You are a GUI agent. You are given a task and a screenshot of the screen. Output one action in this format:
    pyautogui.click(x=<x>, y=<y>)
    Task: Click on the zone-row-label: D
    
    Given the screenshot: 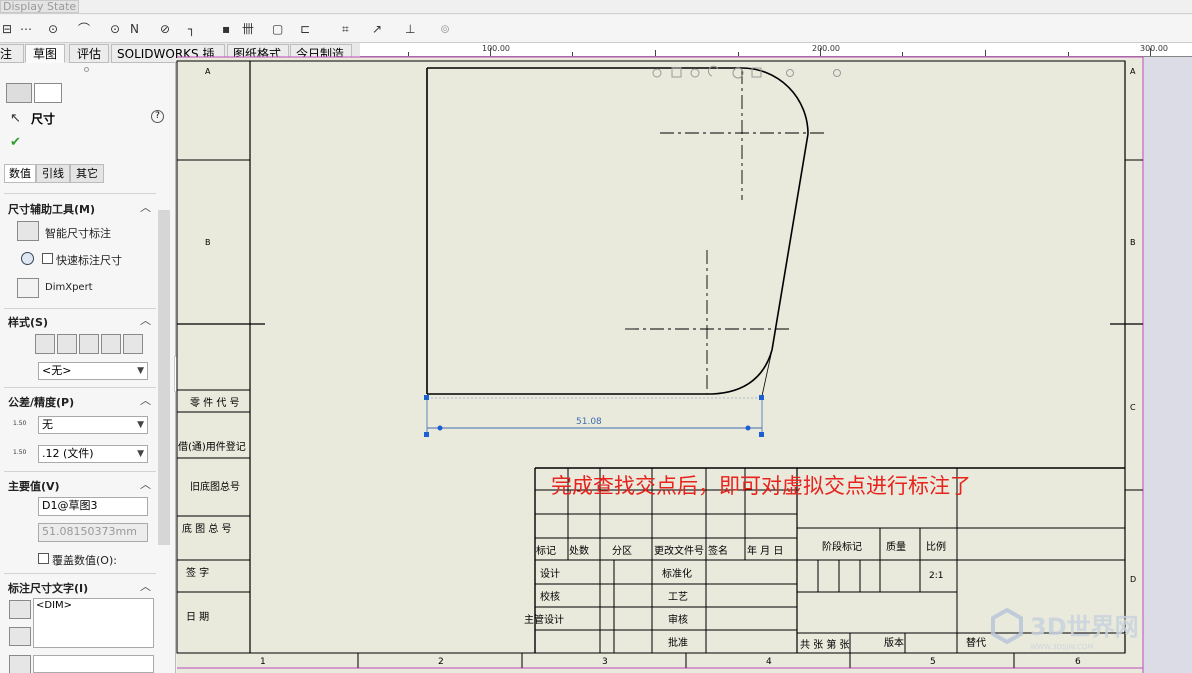 What is the action you would take?
    pyautogui.click(x=1133, y=579)
    